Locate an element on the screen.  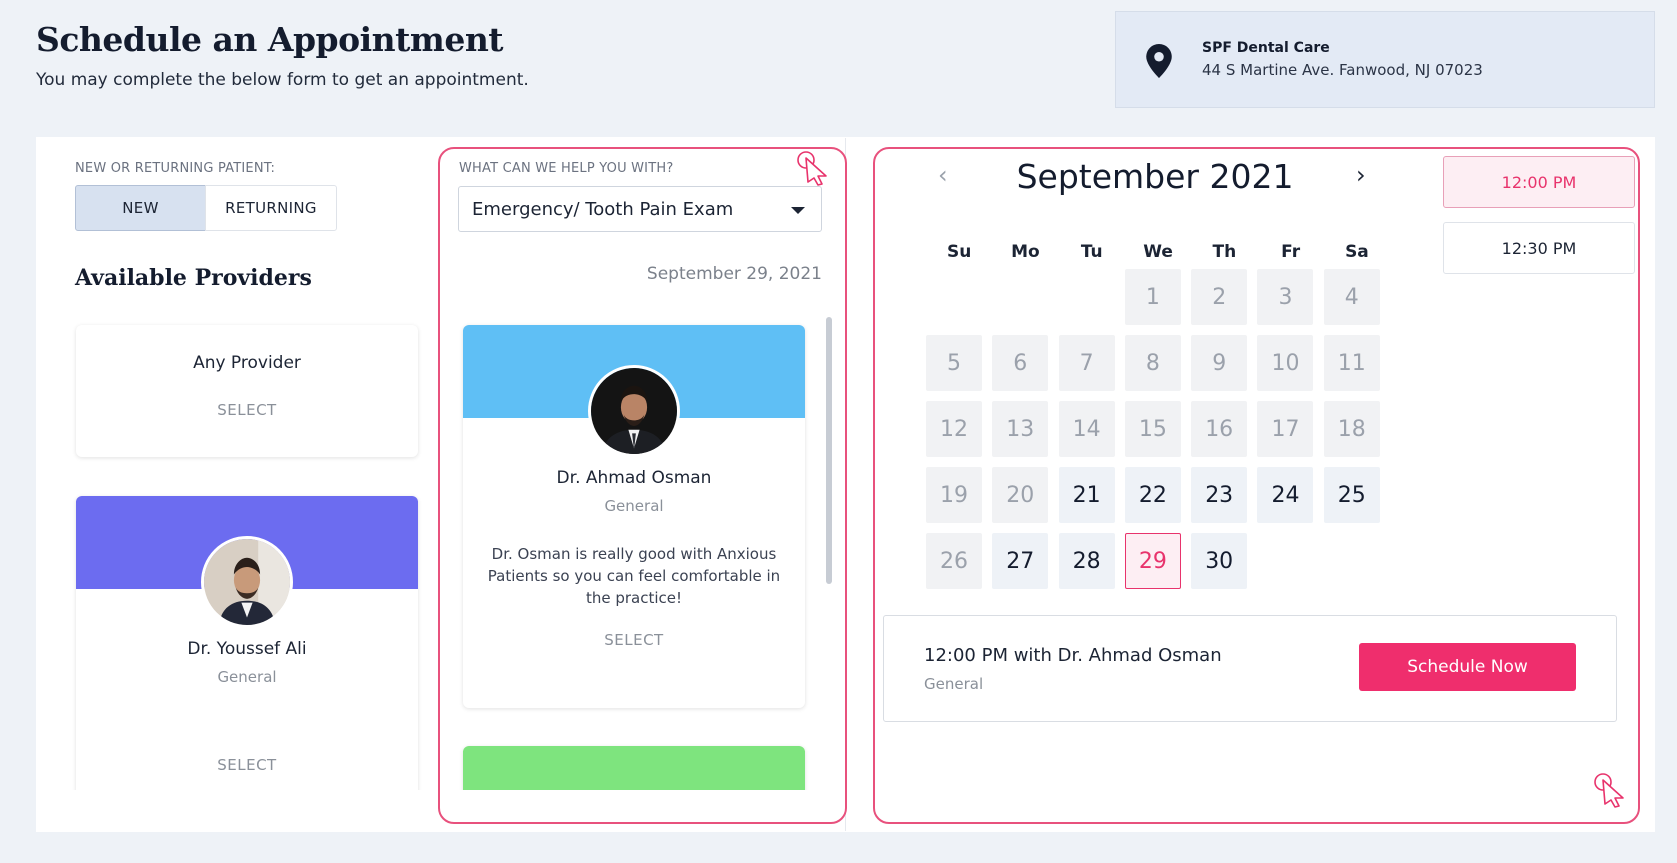
any-provider-card: Any Provider SELECT is located at coordinates (247, 391).